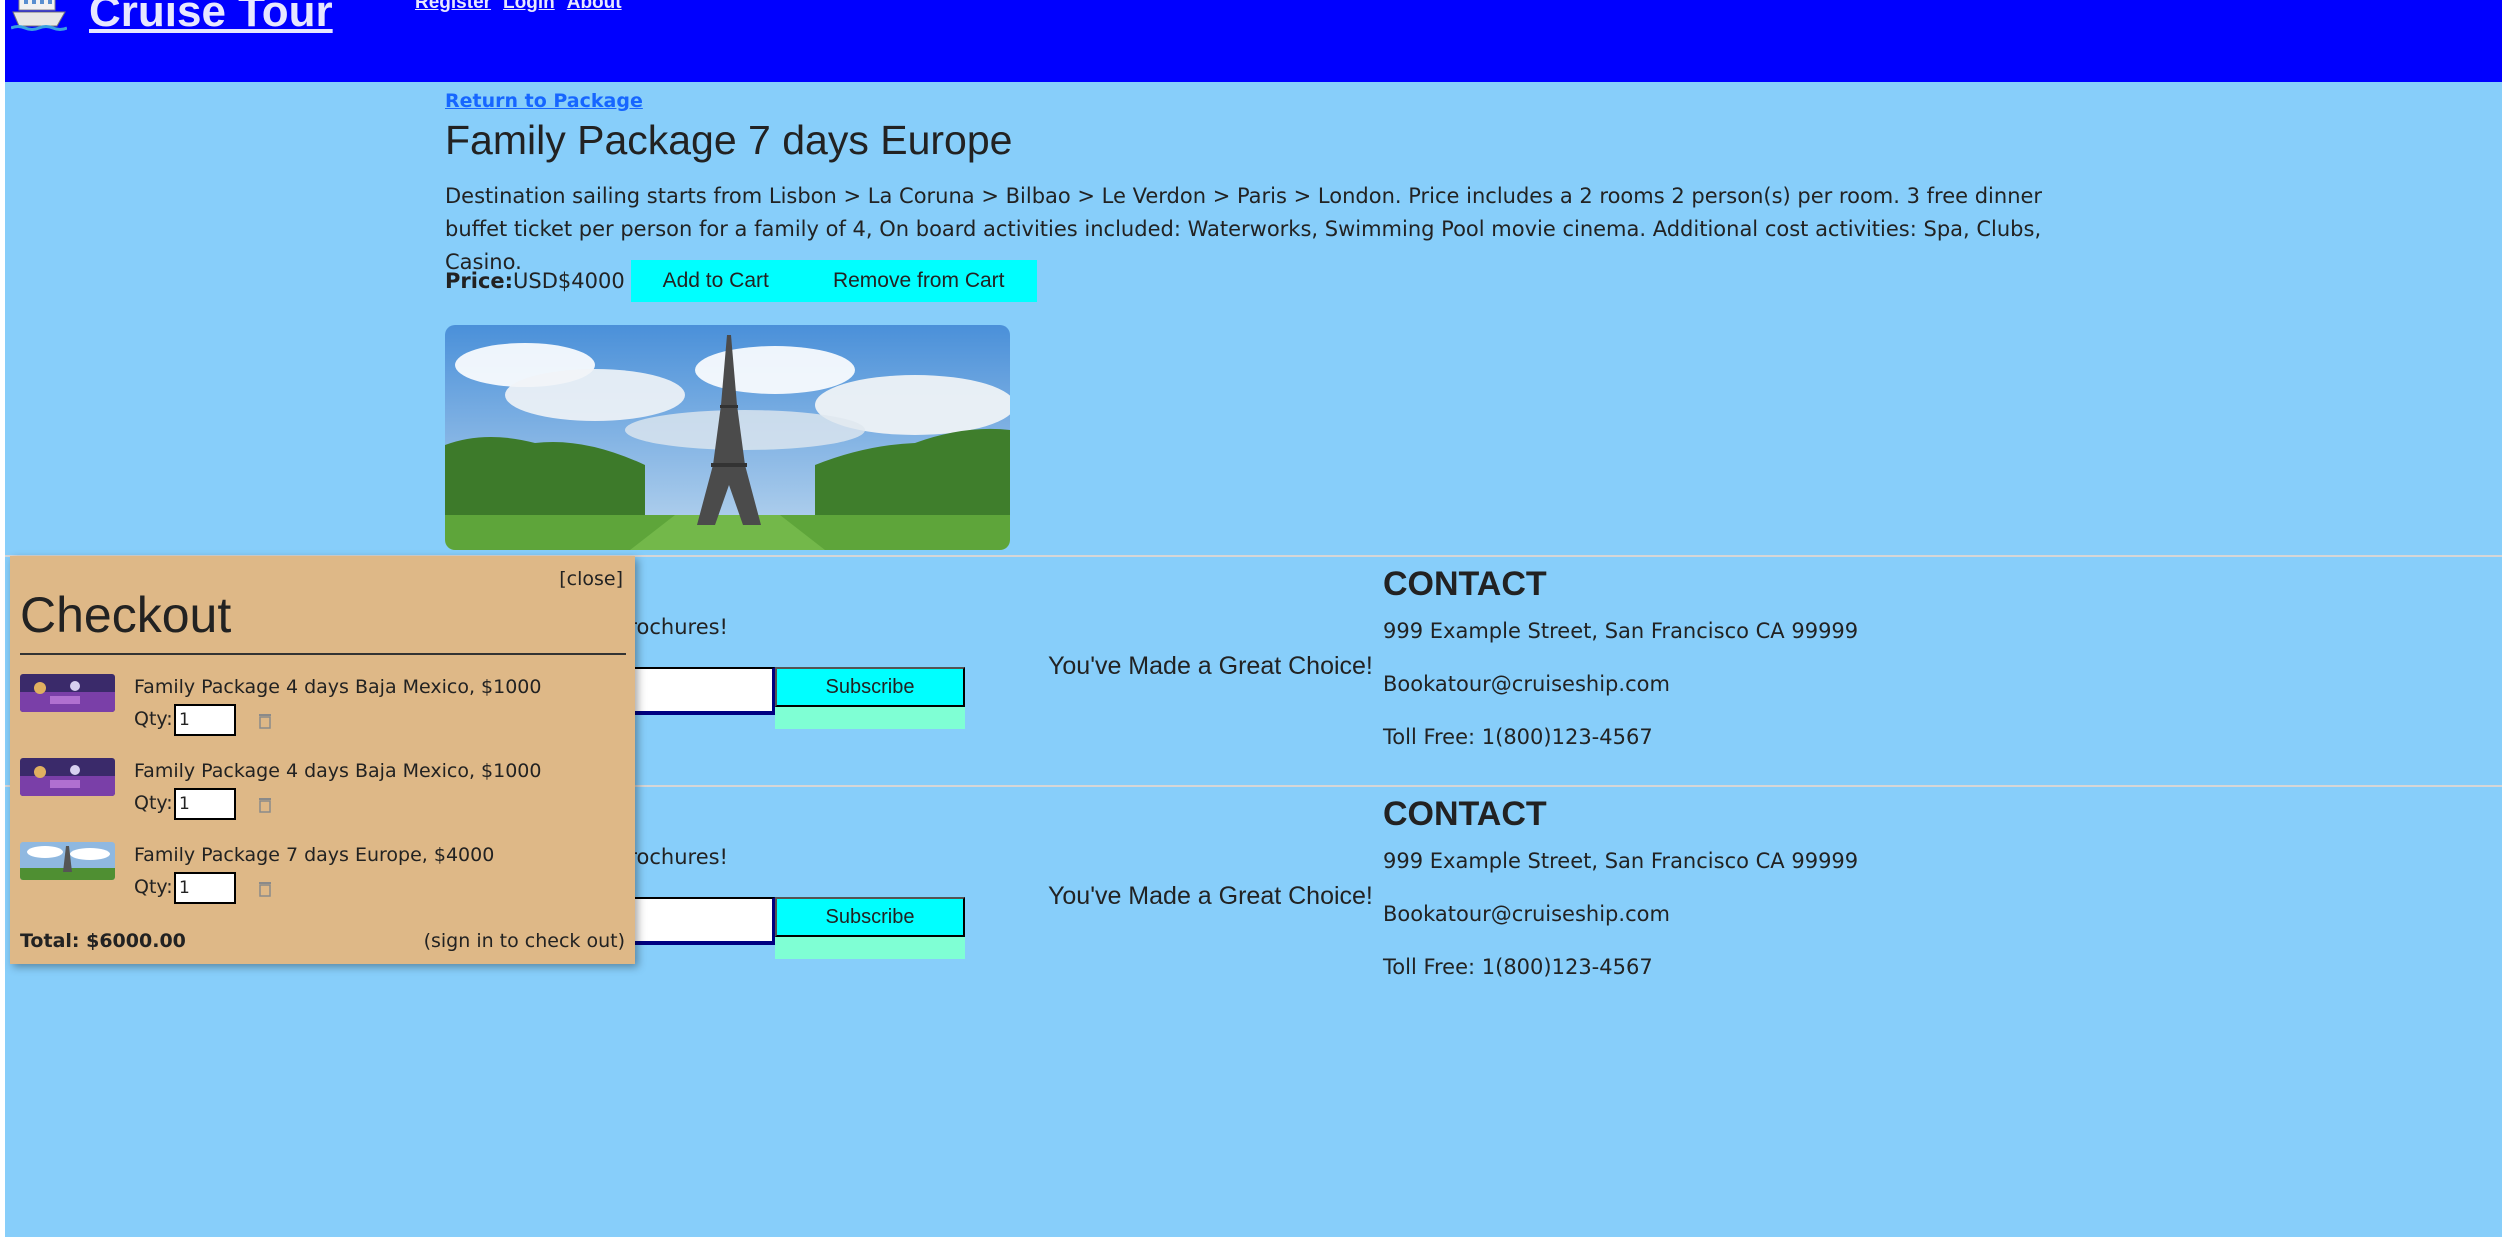 The height and width of the screenshot is (1237, 2502). What do you see at coordinates (727, 437) in the screenshot?
I see `package-image-eiffel-tower` at bounding box center [727, 437].